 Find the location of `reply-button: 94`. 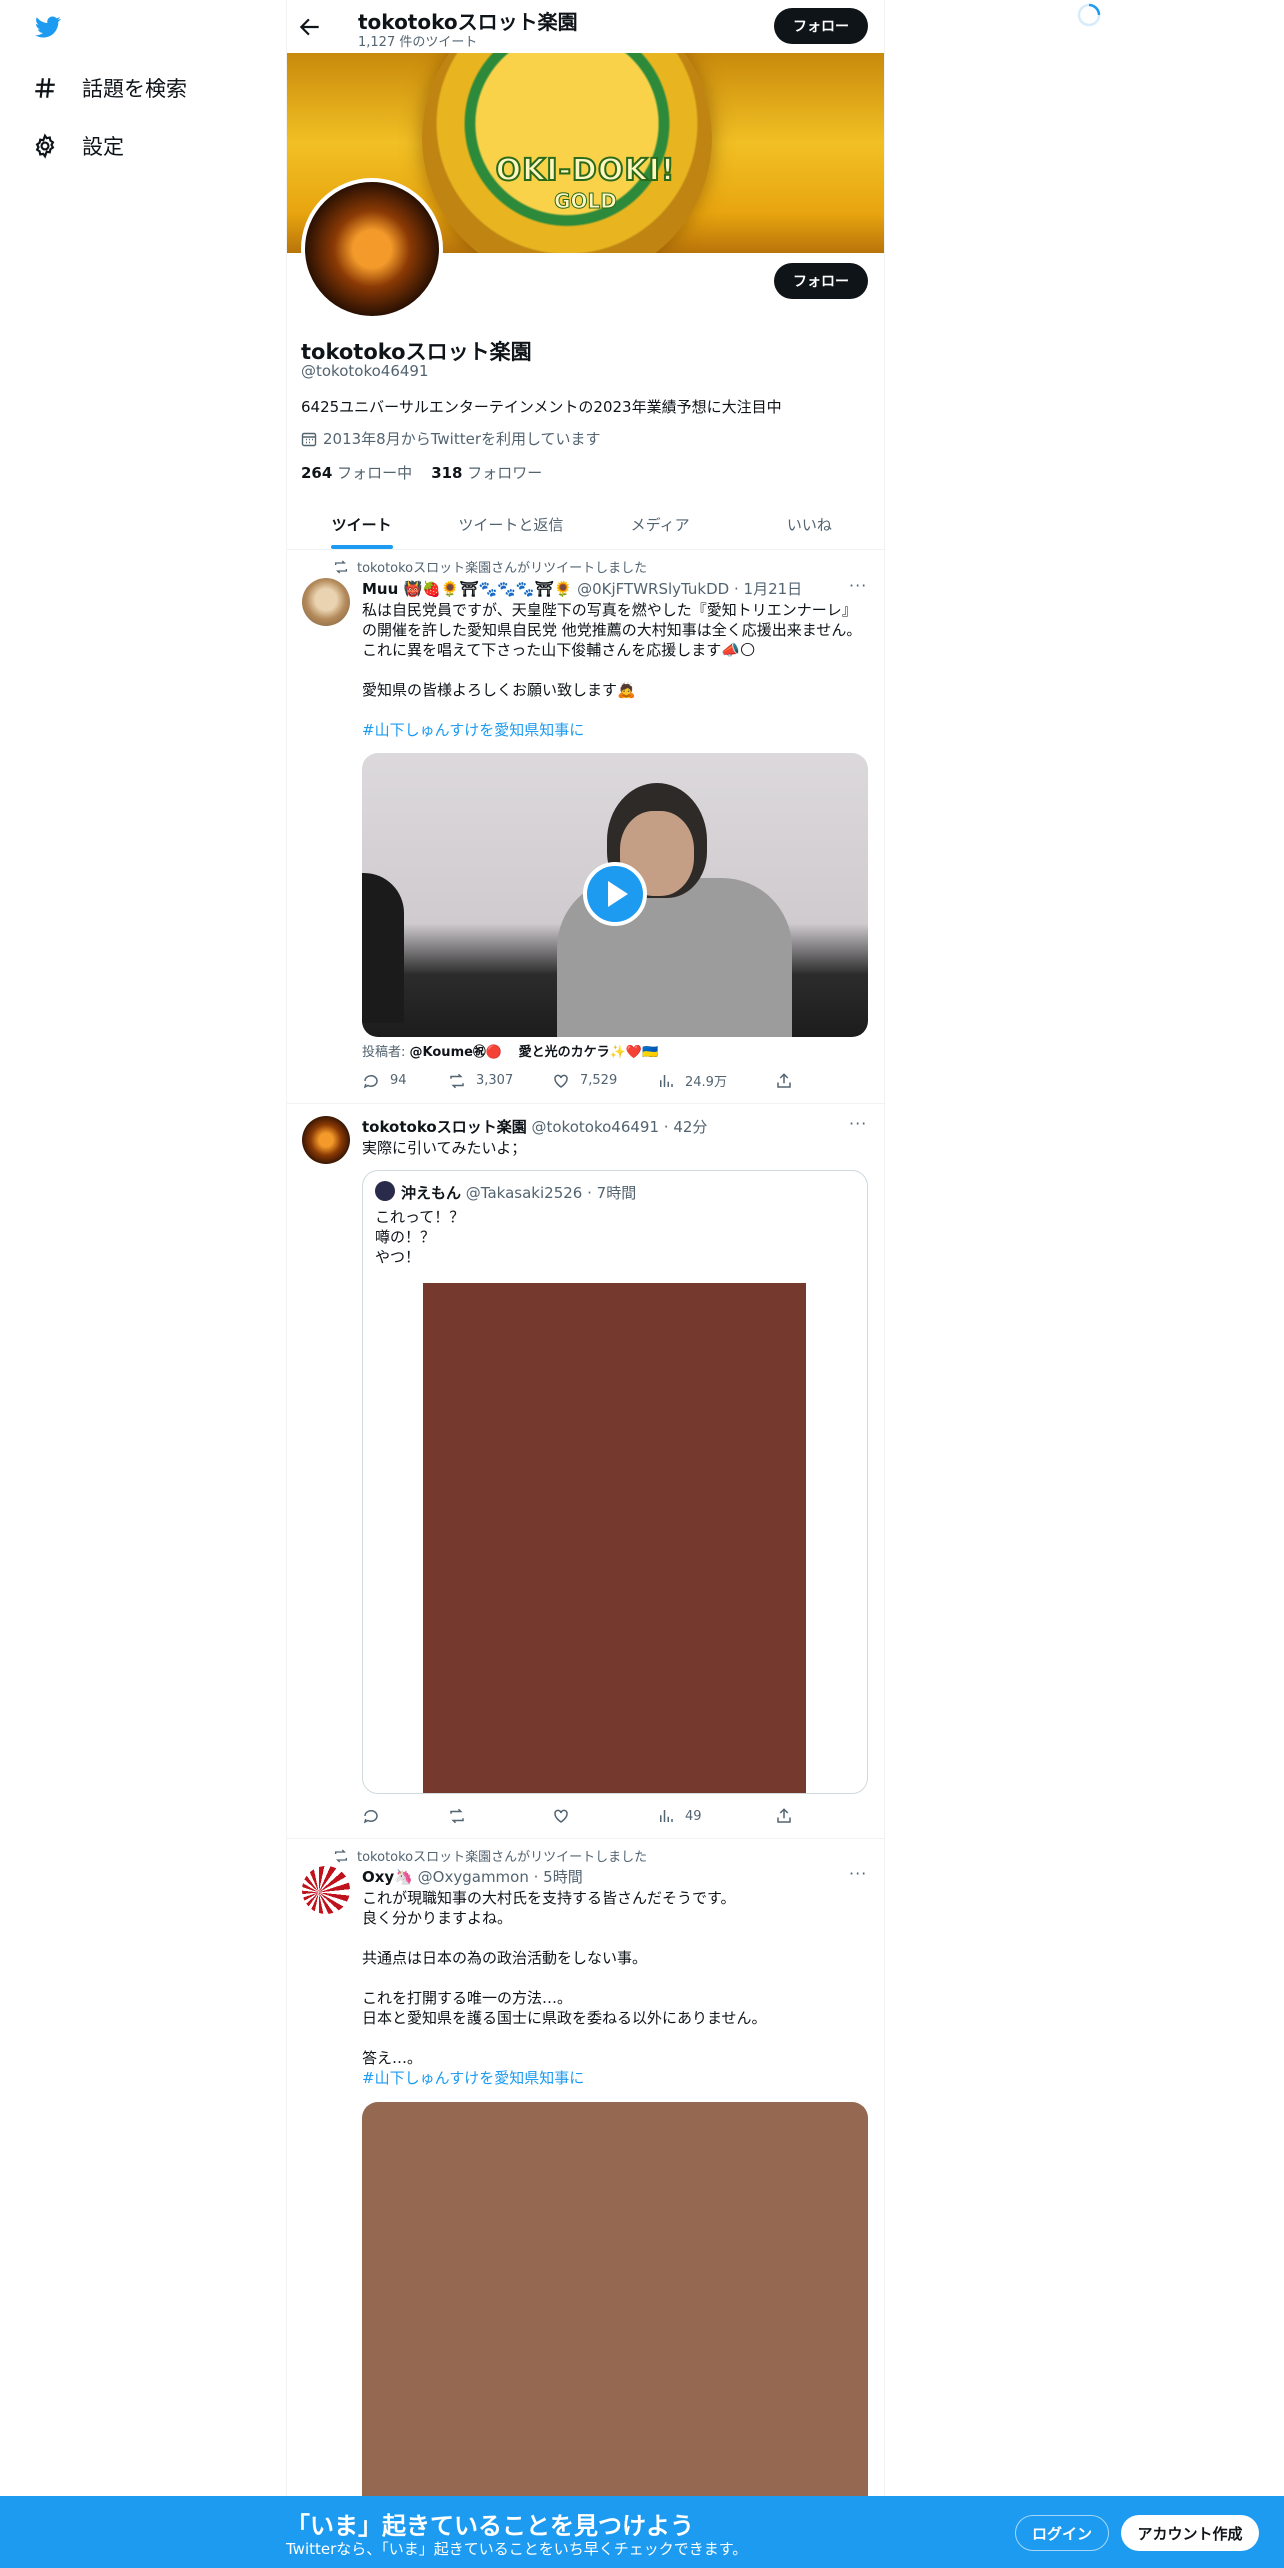

reply-button: 94 is located at coordinates (405, 1080).